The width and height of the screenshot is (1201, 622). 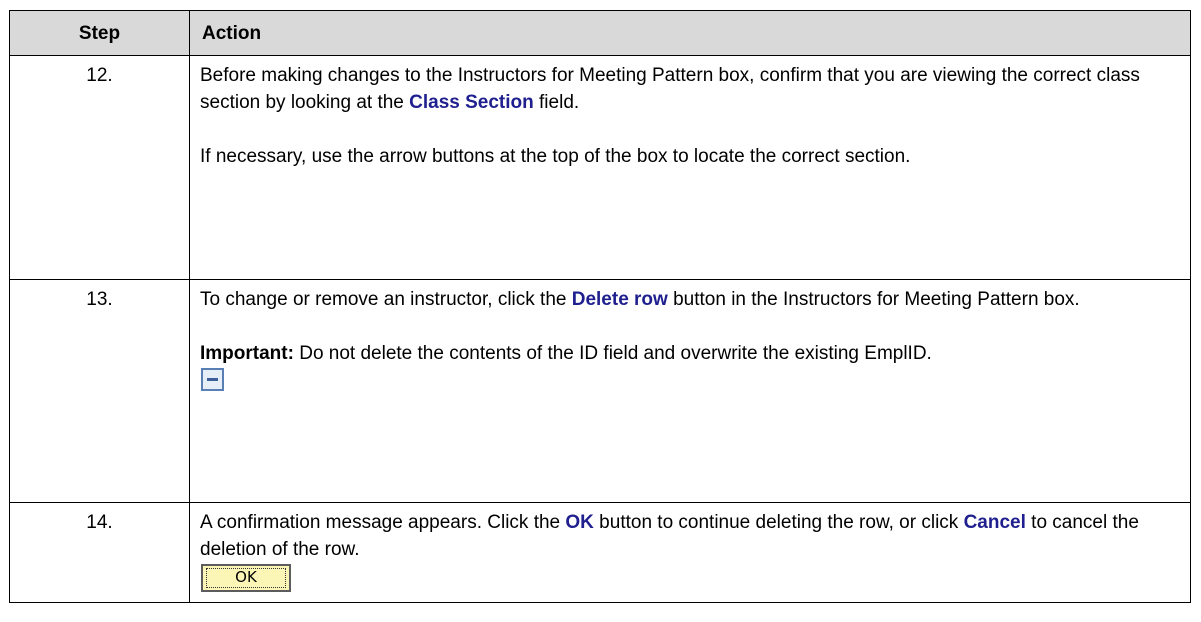 What do you see at coordinates (212, 379) in the screenshot?
I see `delete-row-icon` at bounding box center [212, 379].